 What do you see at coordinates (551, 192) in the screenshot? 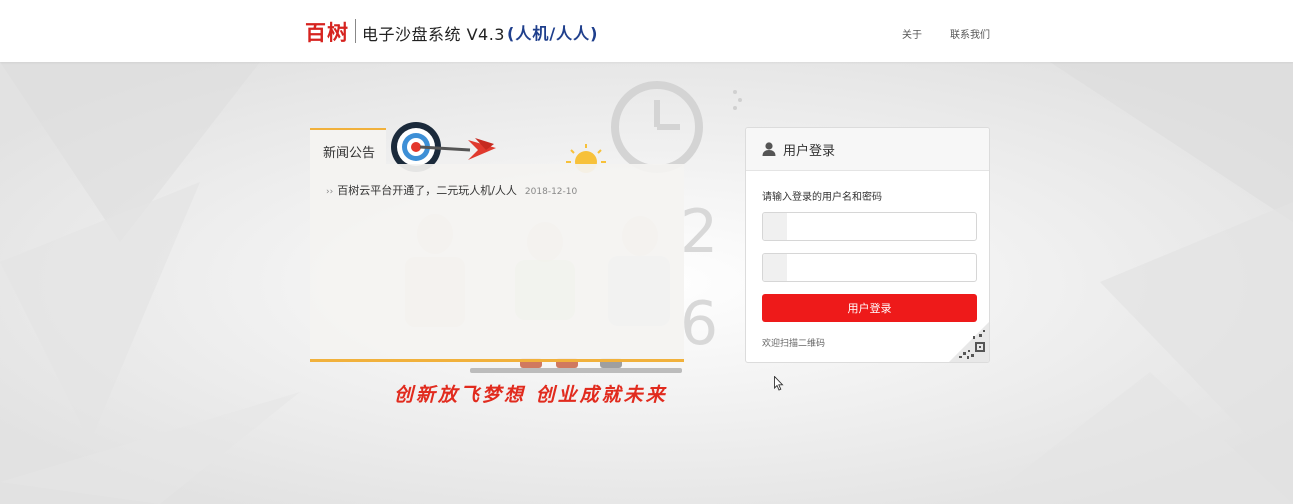
I see `news-date: 2018-12-10` at bounding box center [551, 192].